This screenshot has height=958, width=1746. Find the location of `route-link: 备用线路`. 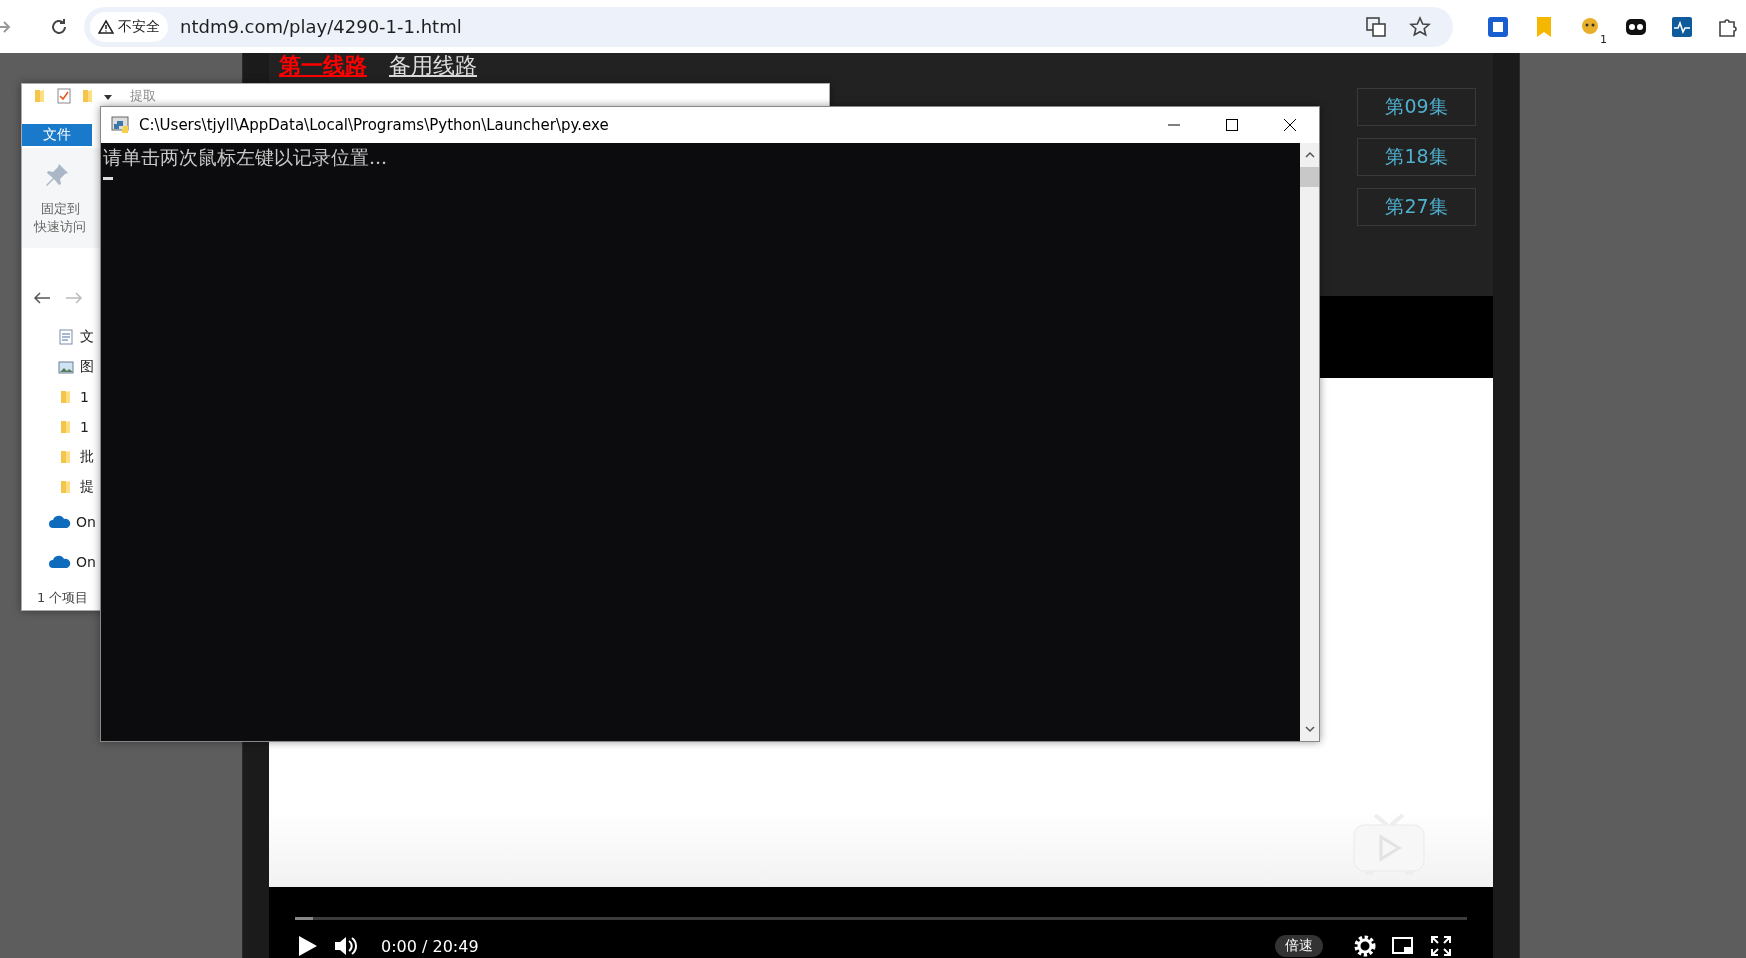

route-link: 备用线路 is located at coordinates (433, 66).